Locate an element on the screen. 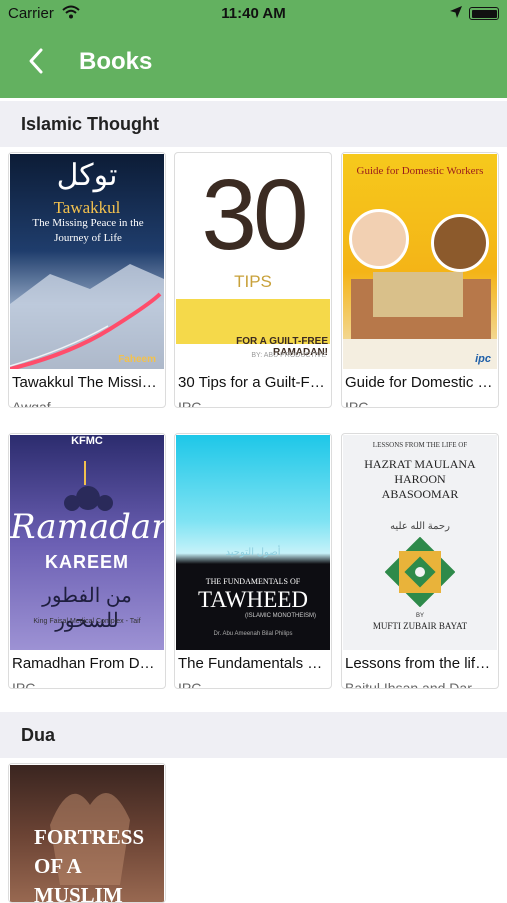 This screenshot has width=507, height=903. book-title: Guide for Domestic Workers is located at coordinates (420, 382).